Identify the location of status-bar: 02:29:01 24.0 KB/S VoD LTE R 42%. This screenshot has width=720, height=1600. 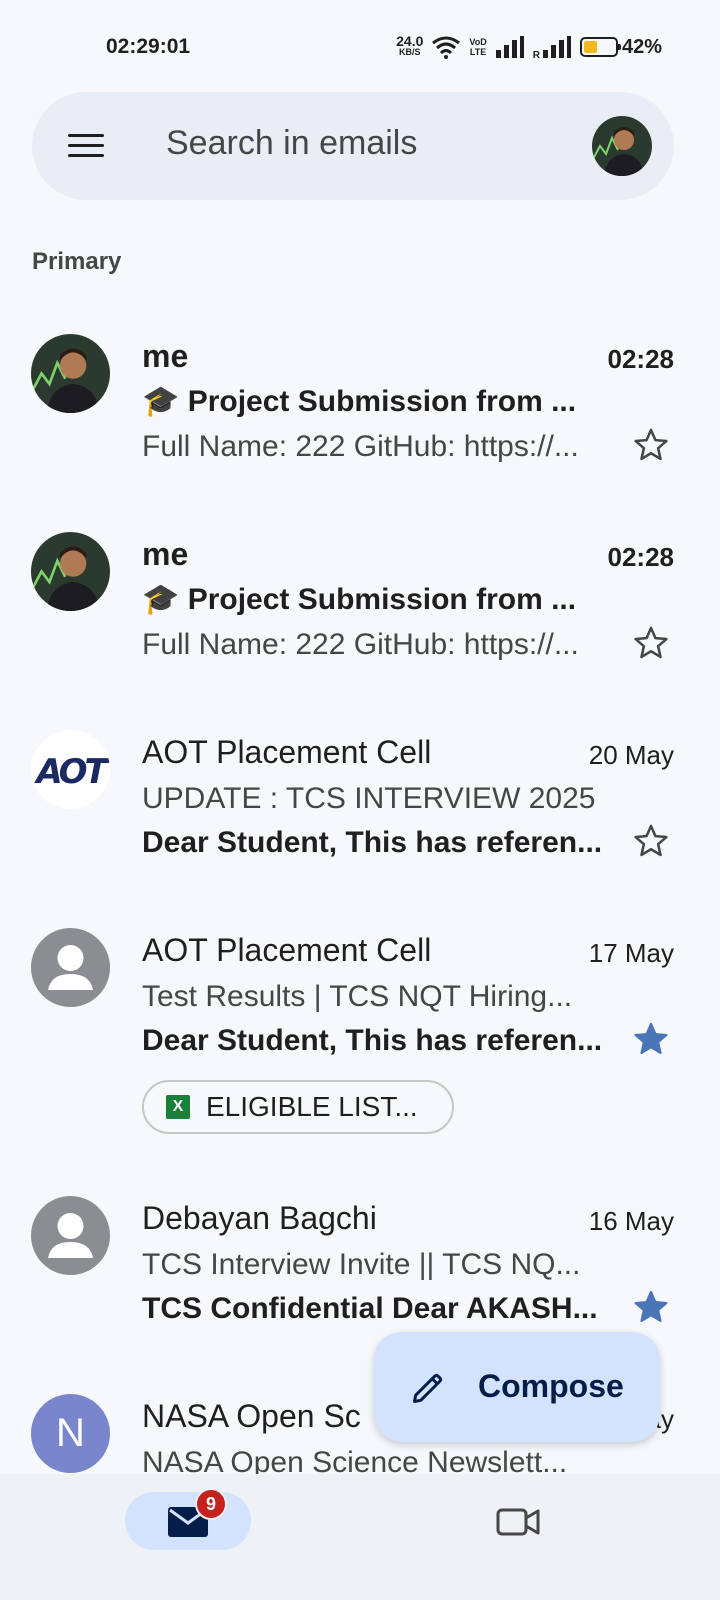
(360, 45).